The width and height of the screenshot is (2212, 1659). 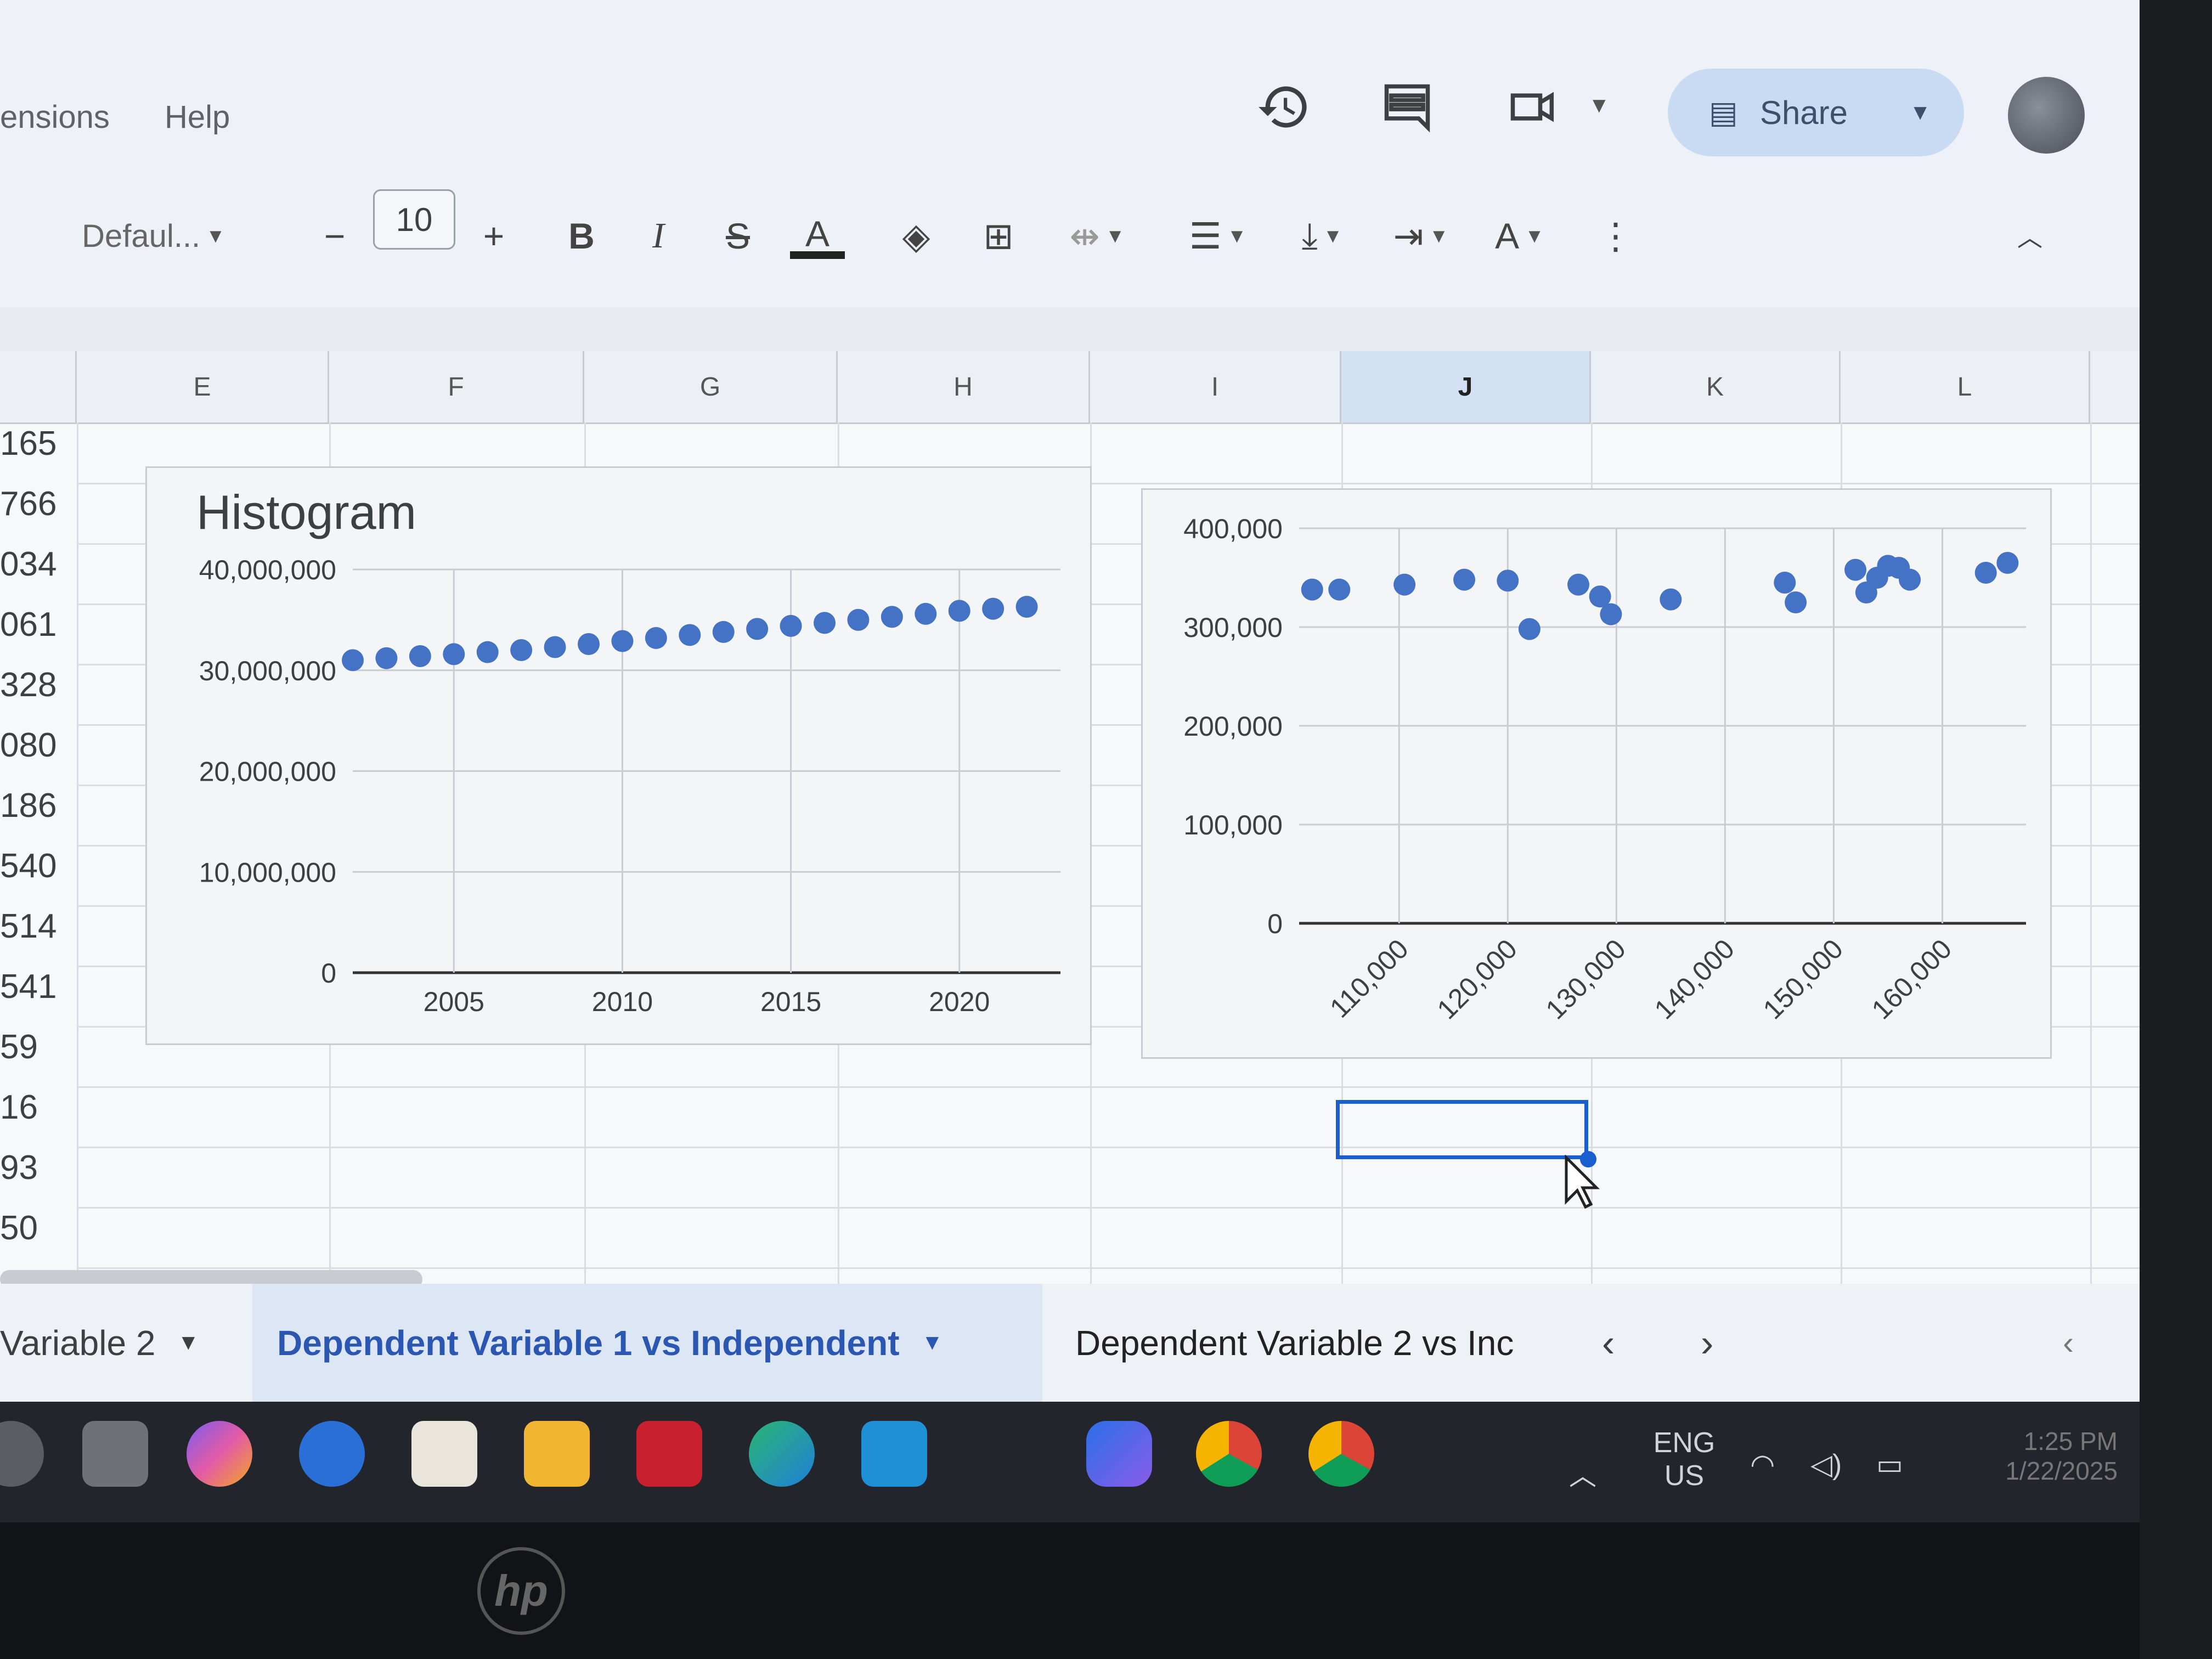 I want to click on column-header-f: F, so click(x=456, y=387).